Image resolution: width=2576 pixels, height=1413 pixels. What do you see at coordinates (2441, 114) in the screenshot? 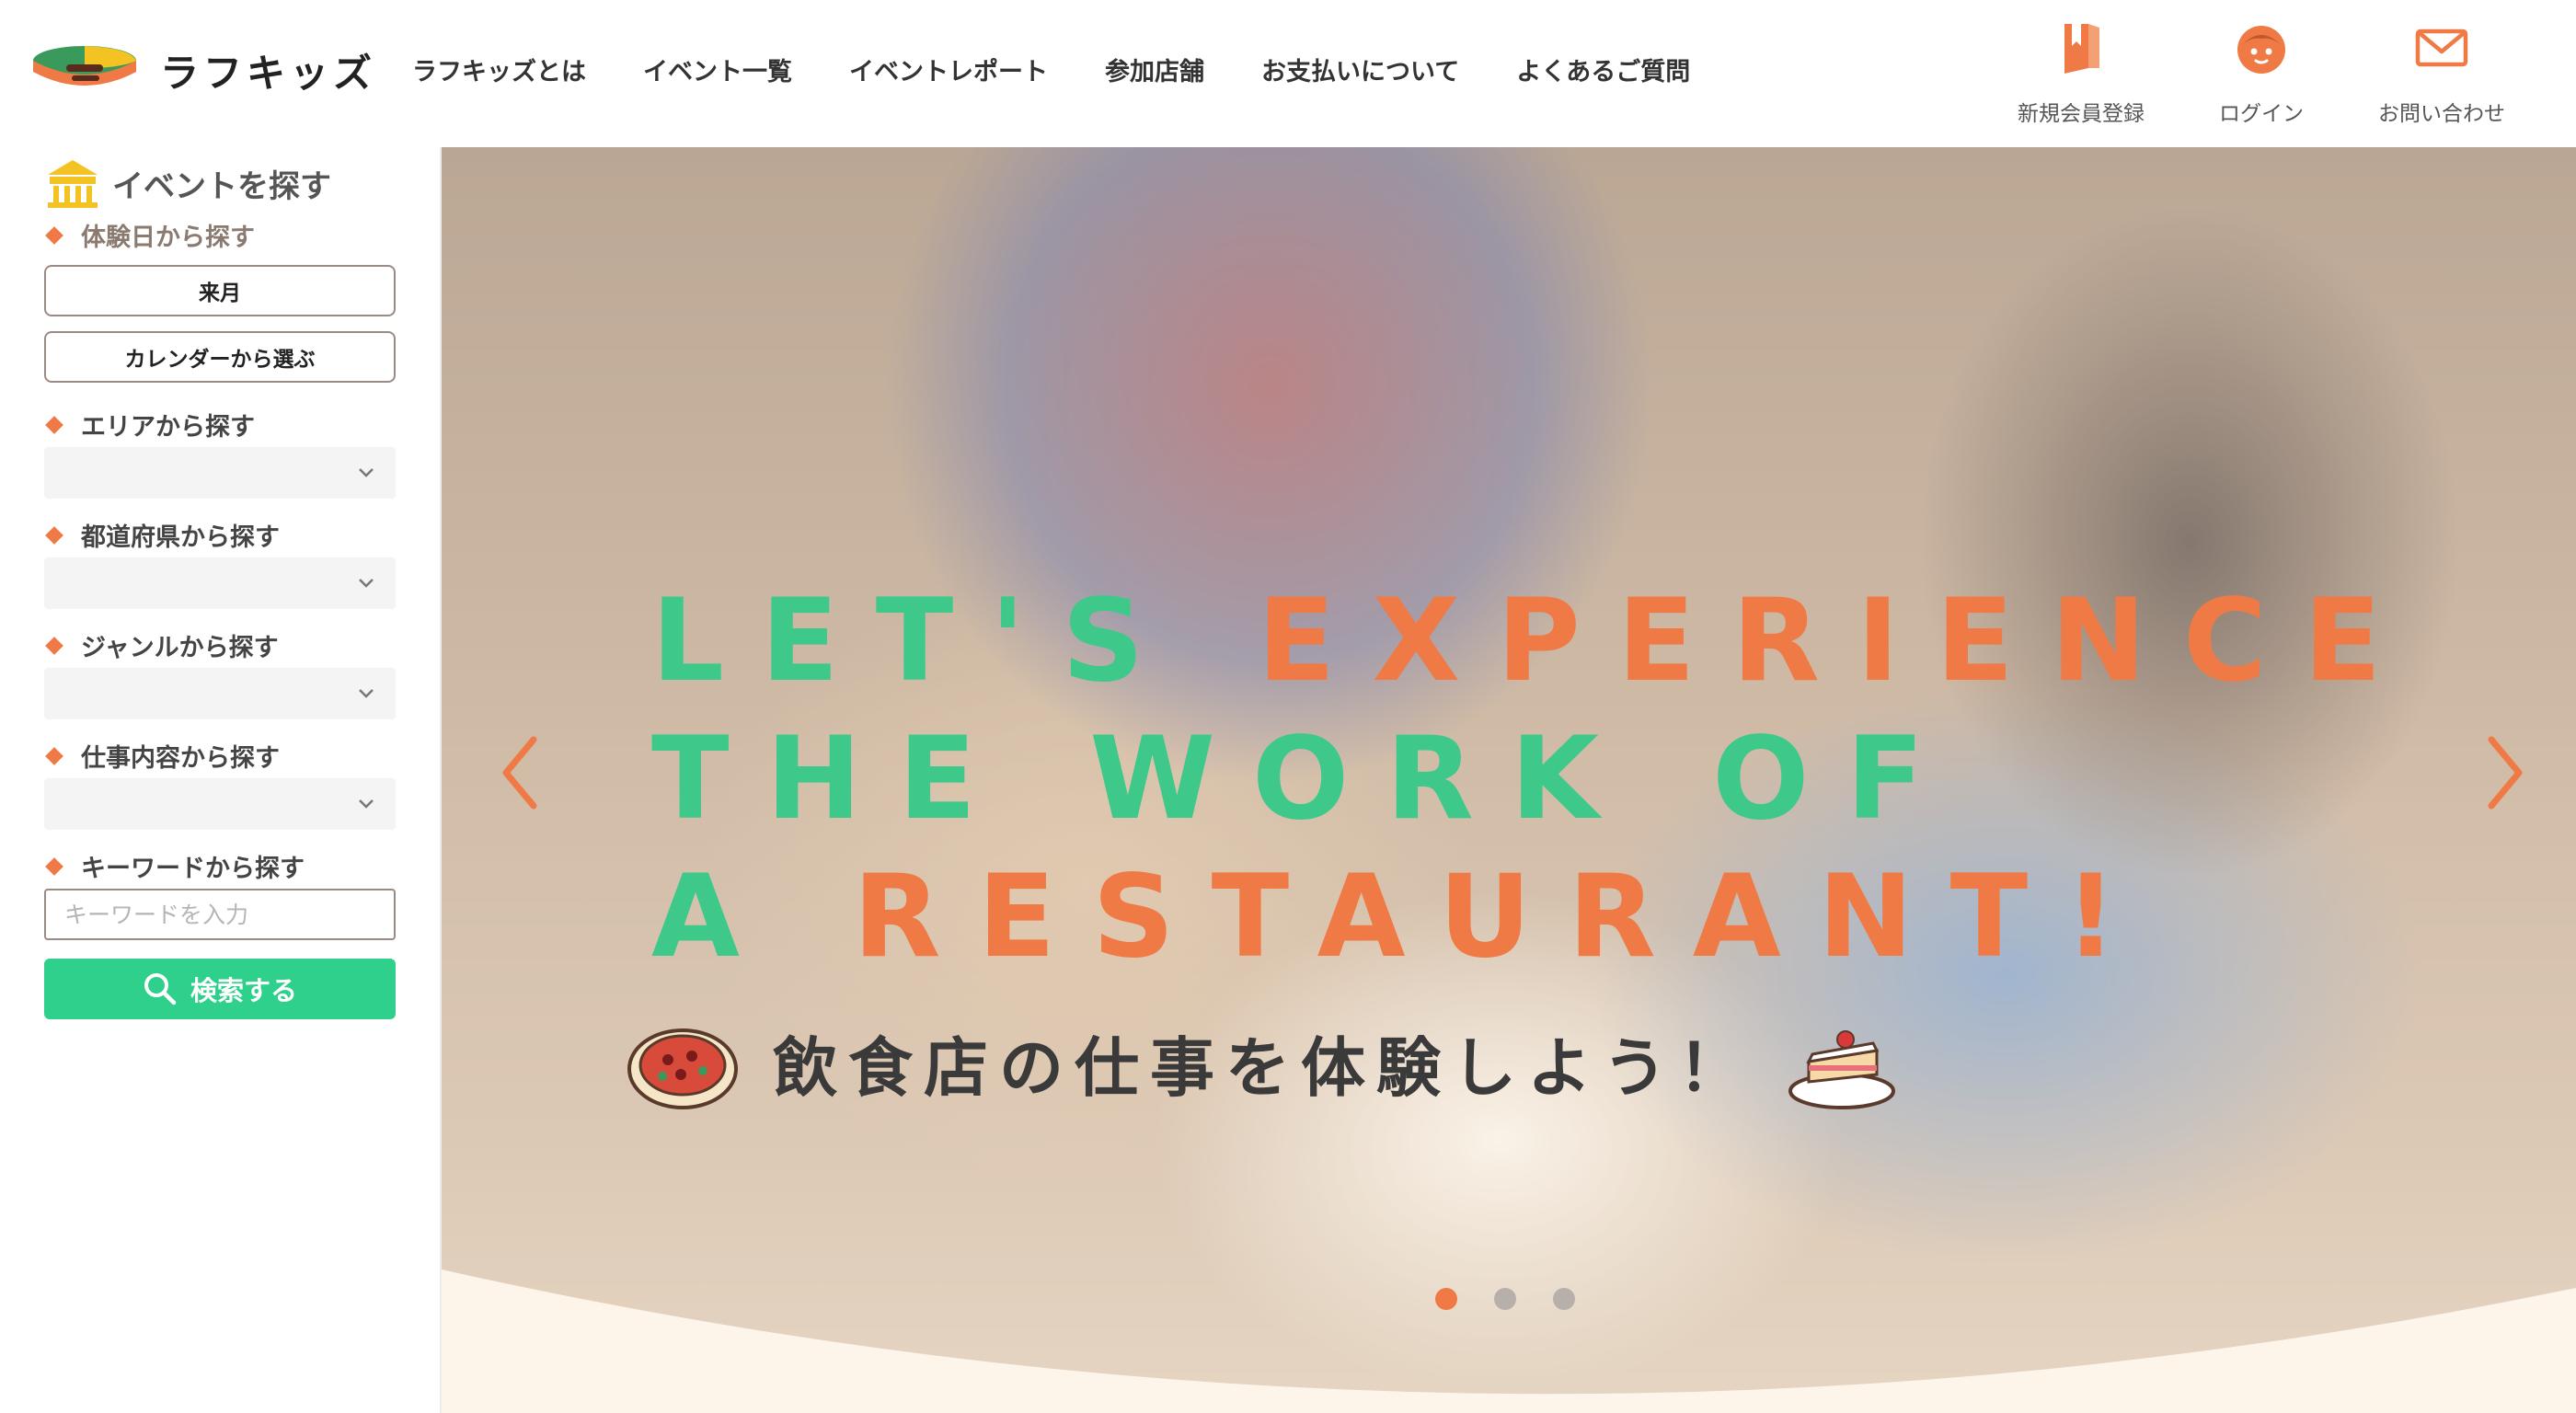
I see `contact-label: お問い合わせ` at bounding box center [2441, 114].